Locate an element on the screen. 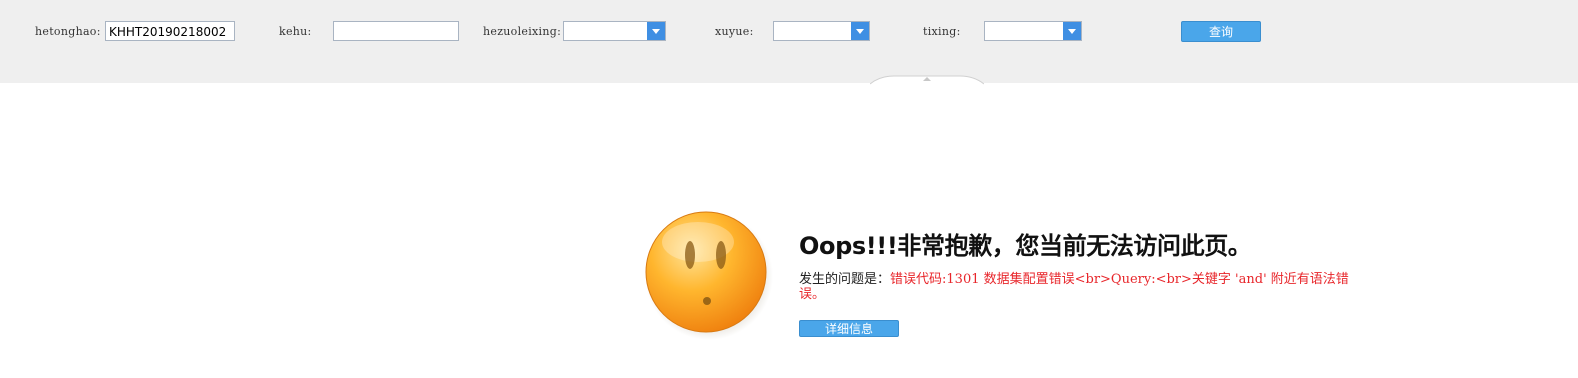  xuyue-label: xuyue: is located at coordinates (734, 31).